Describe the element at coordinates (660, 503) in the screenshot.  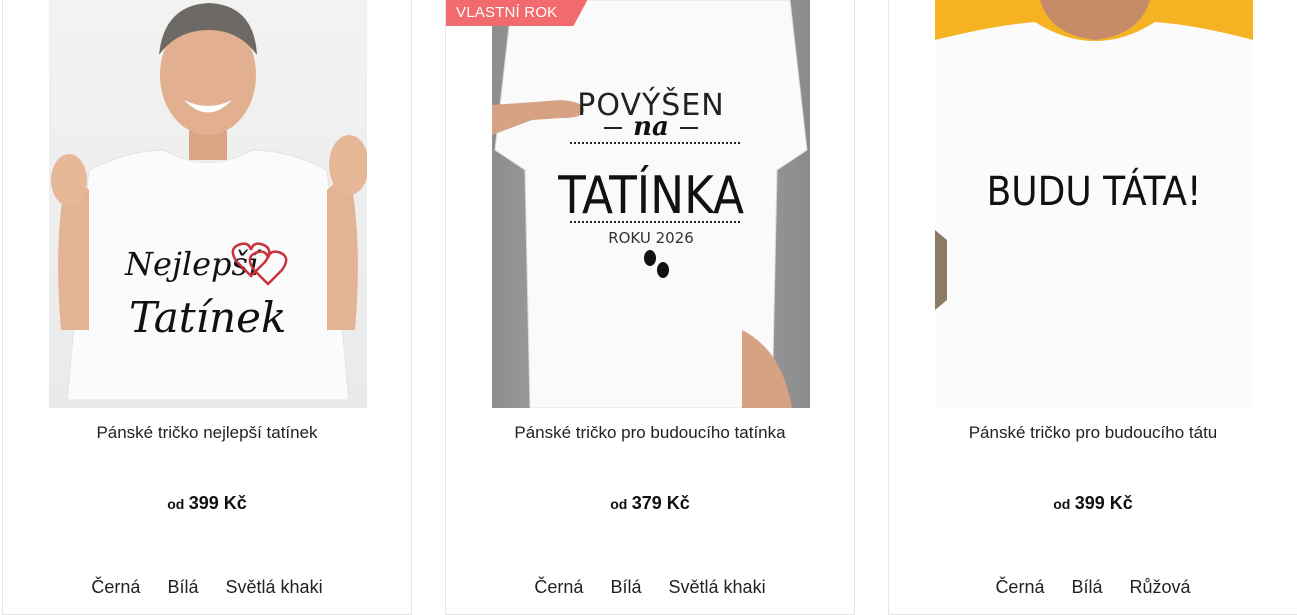
I see `price-amount: 379 Kč` at that location.